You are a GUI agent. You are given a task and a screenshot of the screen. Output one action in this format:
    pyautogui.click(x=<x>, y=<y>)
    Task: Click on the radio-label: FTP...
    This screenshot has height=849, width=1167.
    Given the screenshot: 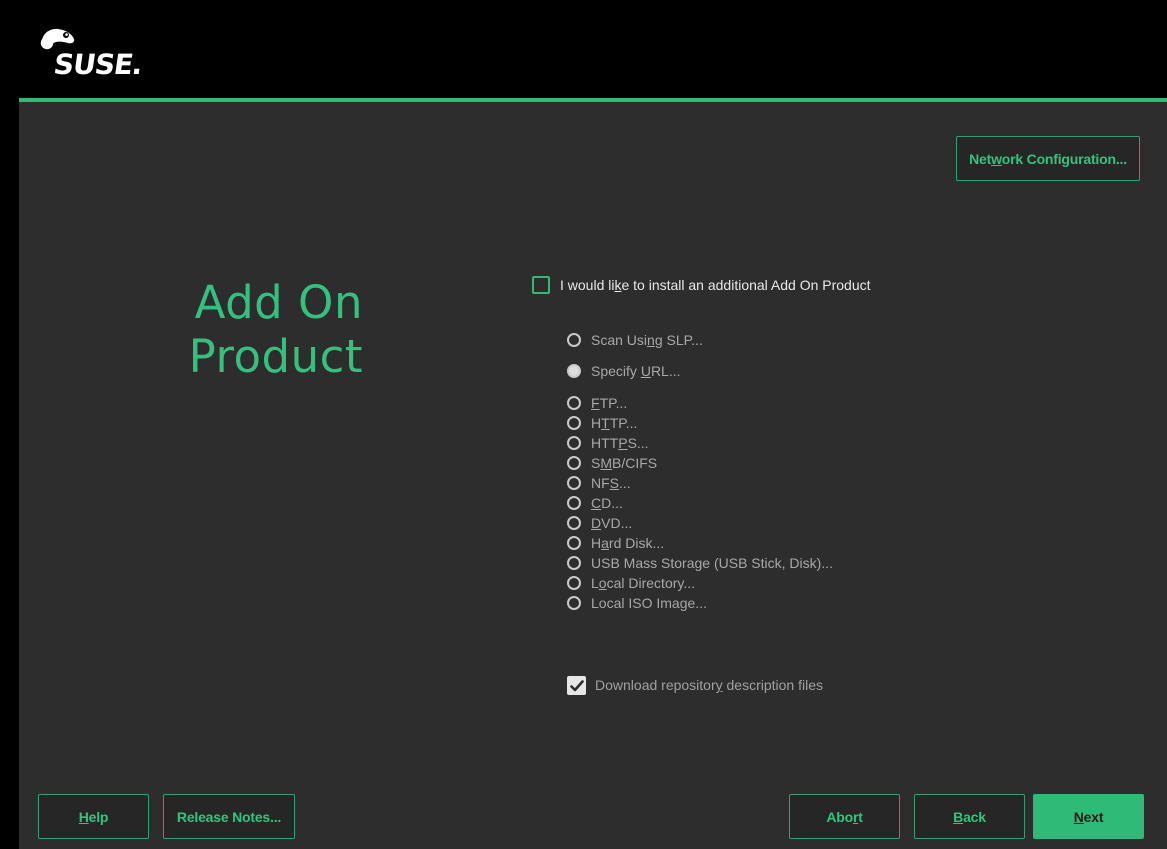 What is the action you would take?
    pyautogui.click(x=609, y=403)
    